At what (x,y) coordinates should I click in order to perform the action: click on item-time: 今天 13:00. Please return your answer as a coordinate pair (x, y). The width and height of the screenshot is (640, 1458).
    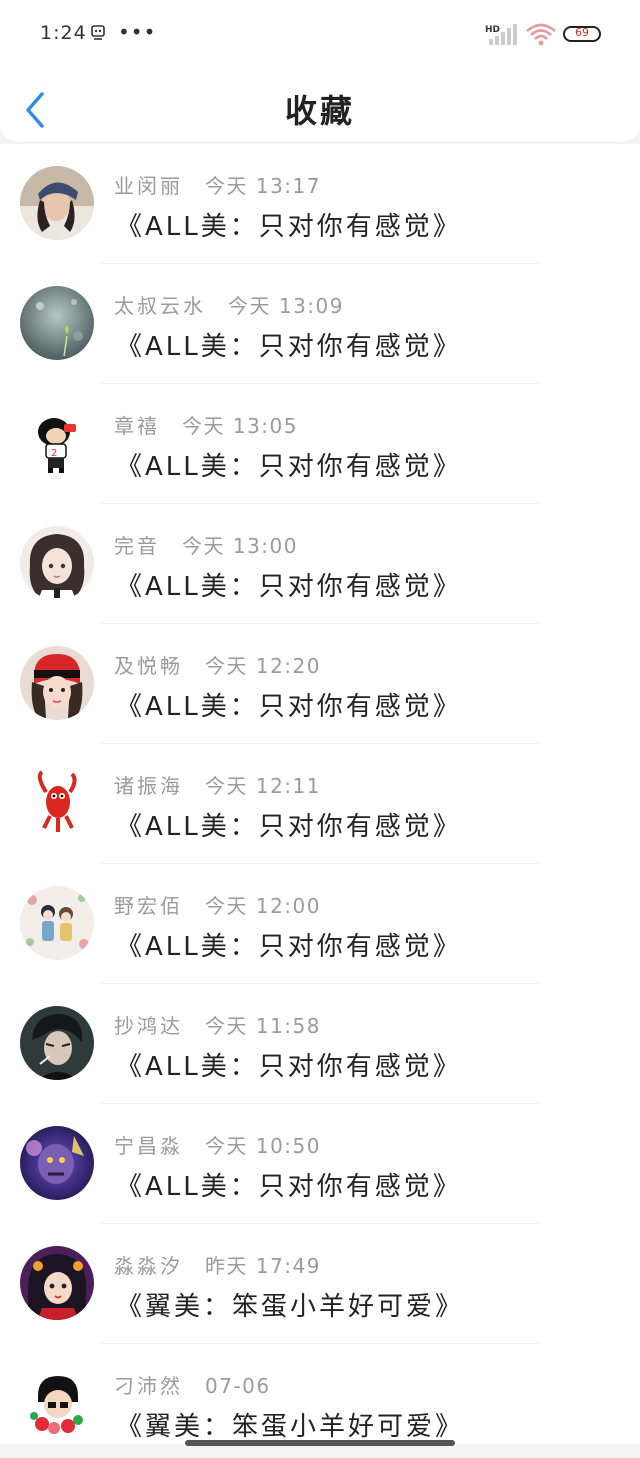
    Looking at the image, I should click on (240, 546).